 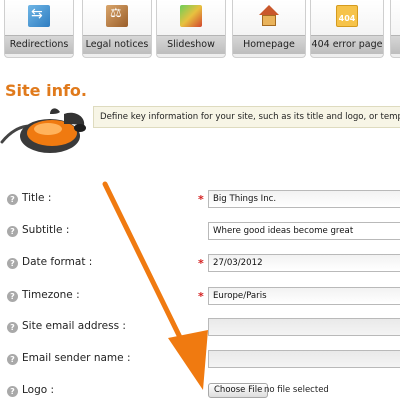 I want to click on mouse-mascot-icon, so click(x=43, y=130).